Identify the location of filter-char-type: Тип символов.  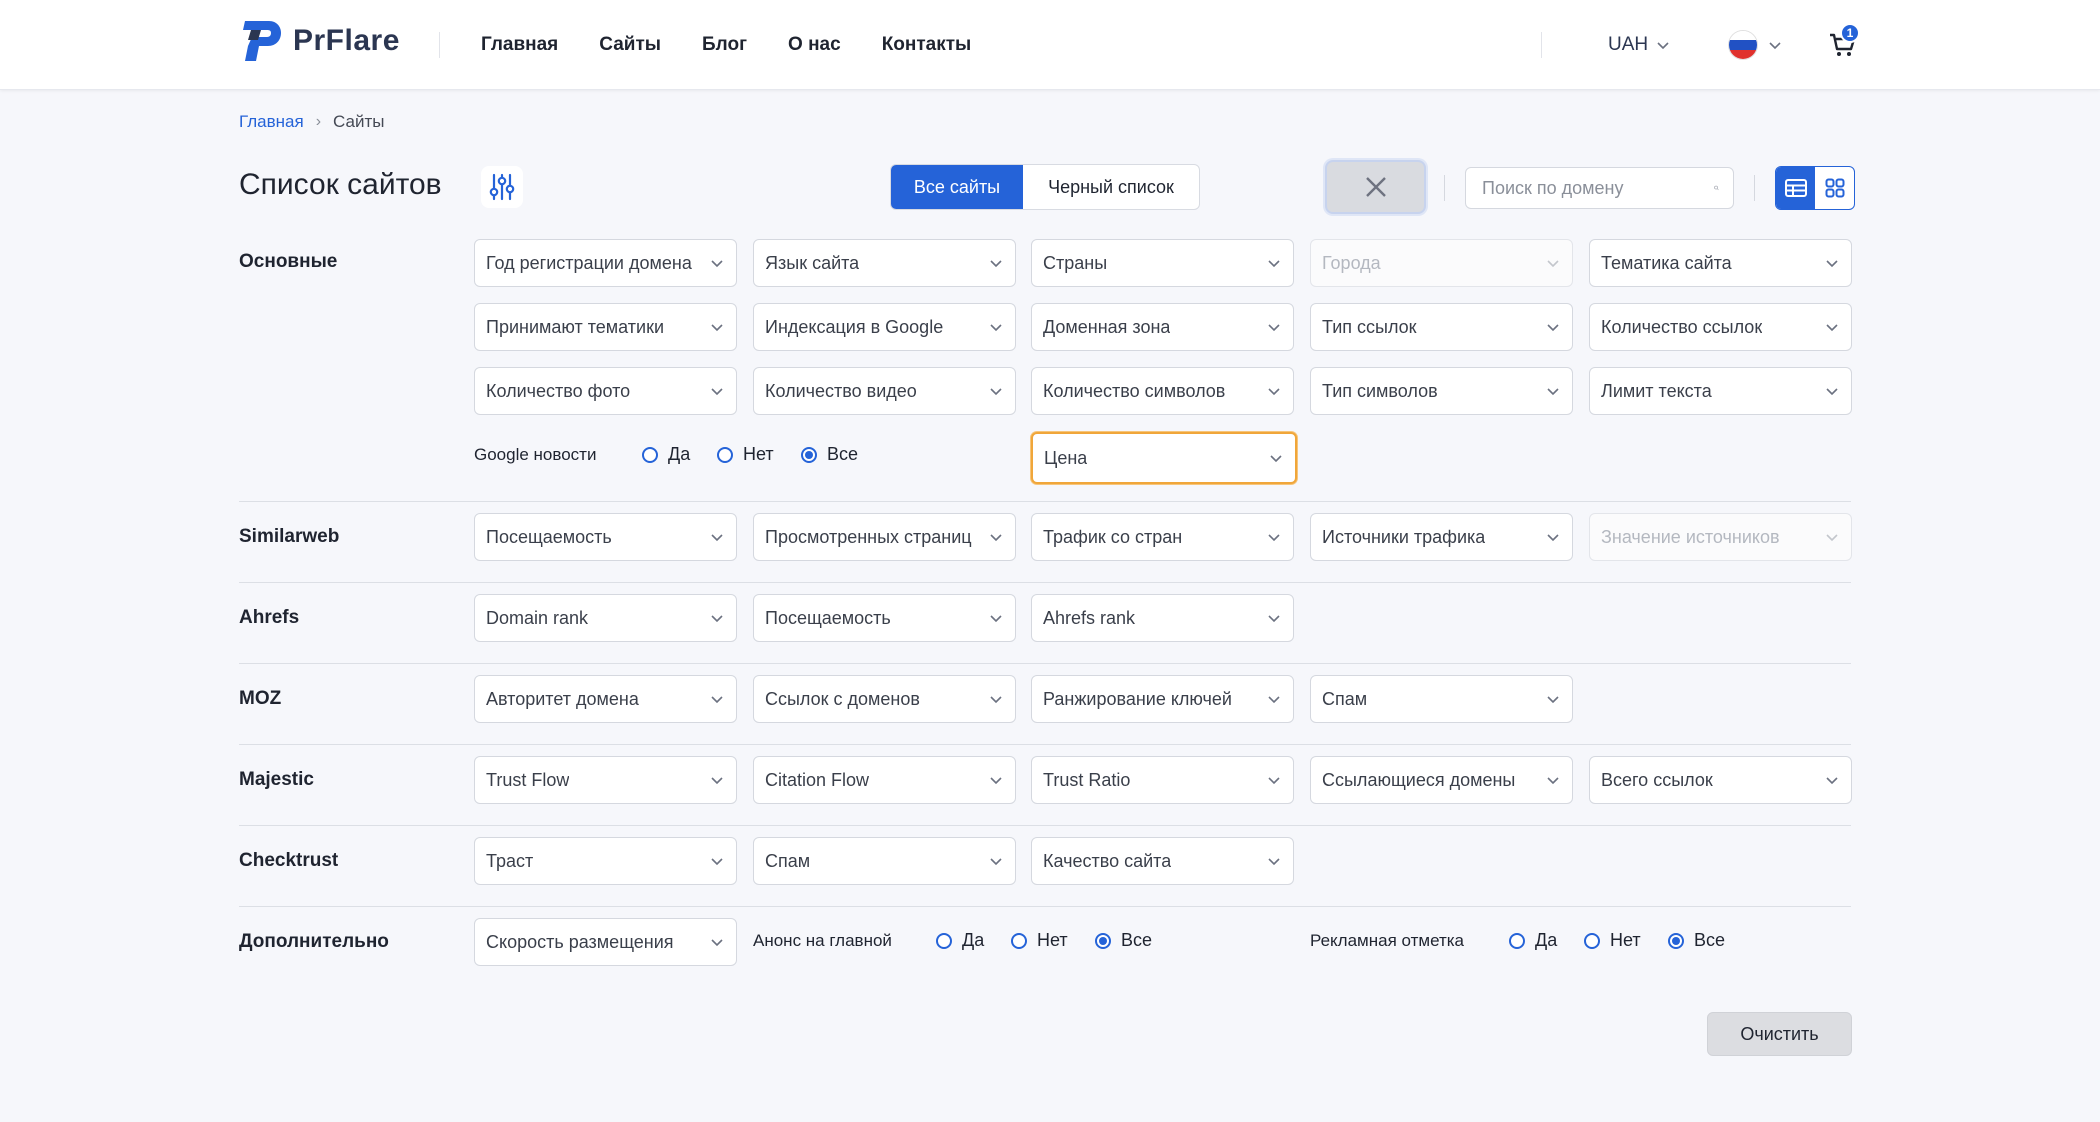
(1441, 391).